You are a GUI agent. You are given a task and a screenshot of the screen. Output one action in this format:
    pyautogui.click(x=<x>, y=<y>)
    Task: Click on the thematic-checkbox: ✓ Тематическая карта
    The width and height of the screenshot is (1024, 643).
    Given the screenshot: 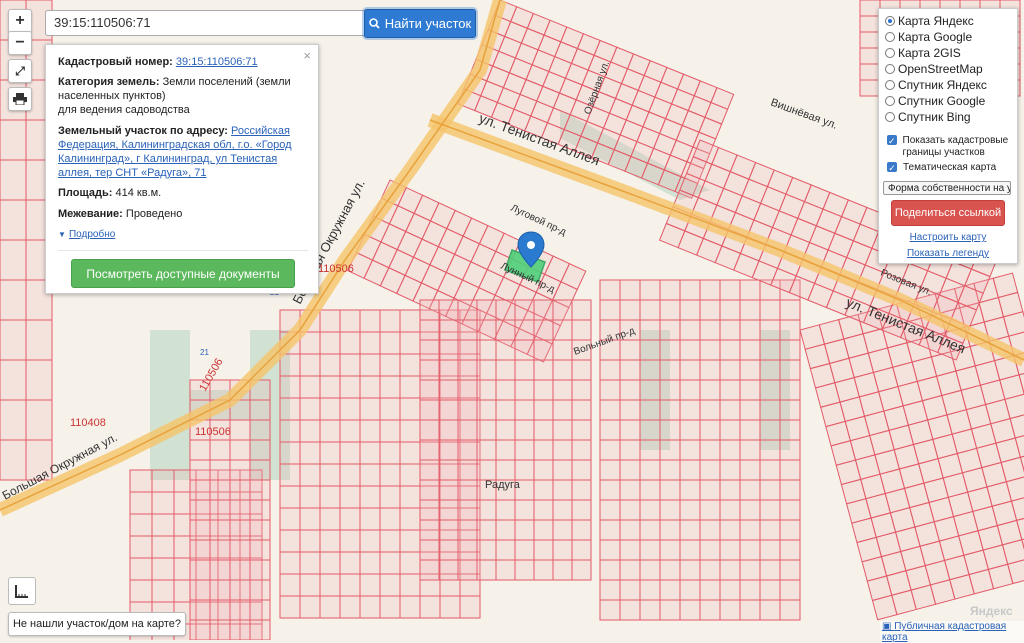 What is the action you would take?
    pyautogui.click(x=941, y=168)
    